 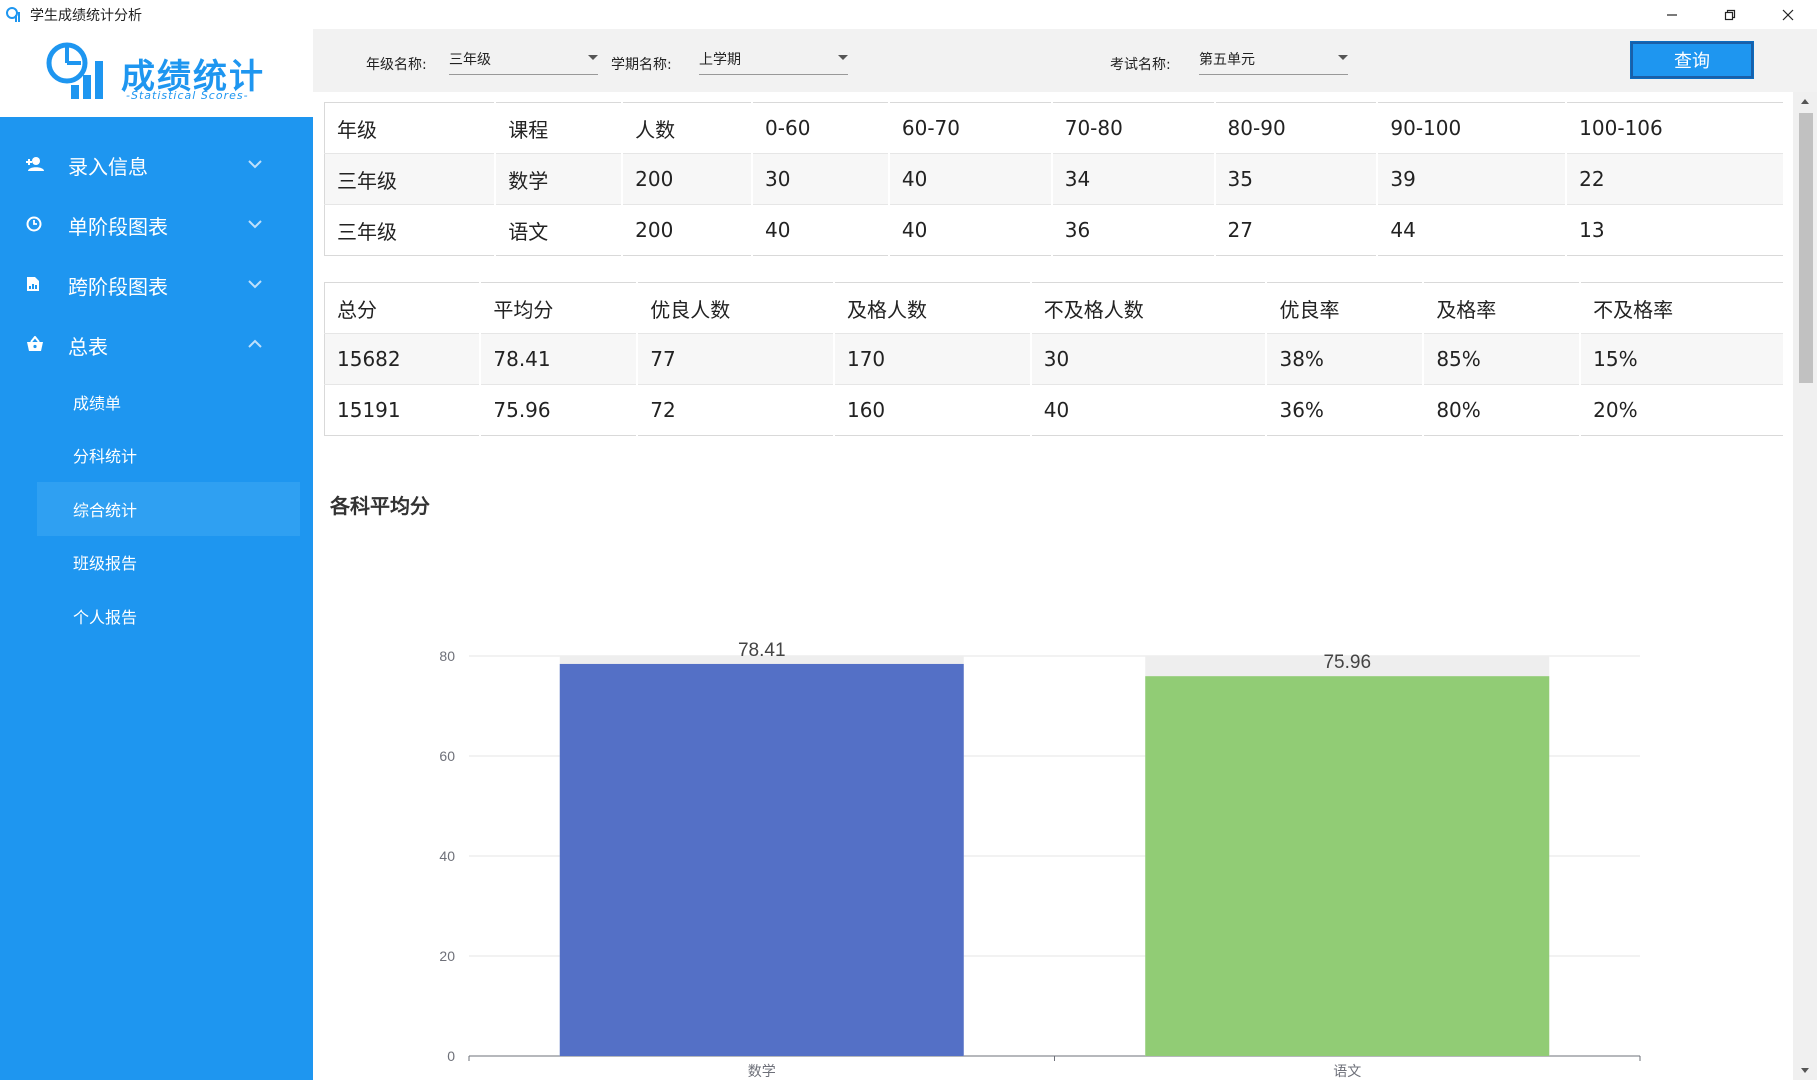 I want to click on table-cell: 75.96, so click(x=559, y=410).